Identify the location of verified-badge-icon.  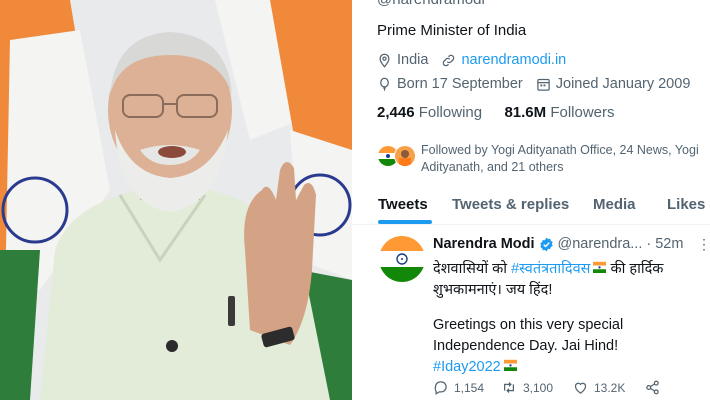
(546, 244).